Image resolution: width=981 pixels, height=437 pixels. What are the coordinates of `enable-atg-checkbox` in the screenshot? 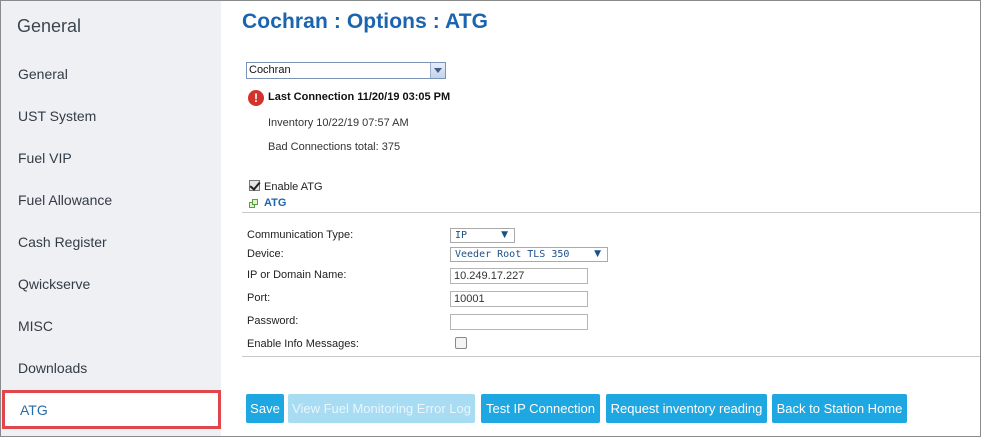 It's located at (254, 185).